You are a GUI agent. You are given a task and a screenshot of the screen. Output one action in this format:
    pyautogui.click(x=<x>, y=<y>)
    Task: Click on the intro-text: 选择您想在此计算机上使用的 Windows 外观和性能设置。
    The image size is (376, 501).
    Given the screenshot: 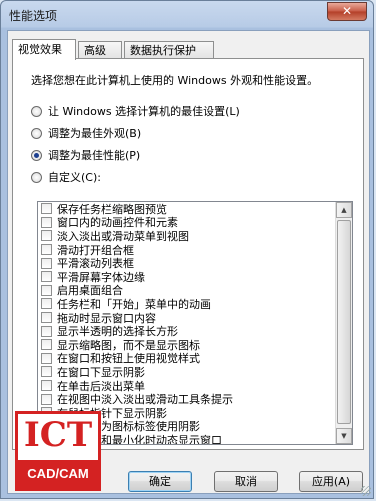 What is the action you would take?
    pyautogui.click(x=175, y=80)
    